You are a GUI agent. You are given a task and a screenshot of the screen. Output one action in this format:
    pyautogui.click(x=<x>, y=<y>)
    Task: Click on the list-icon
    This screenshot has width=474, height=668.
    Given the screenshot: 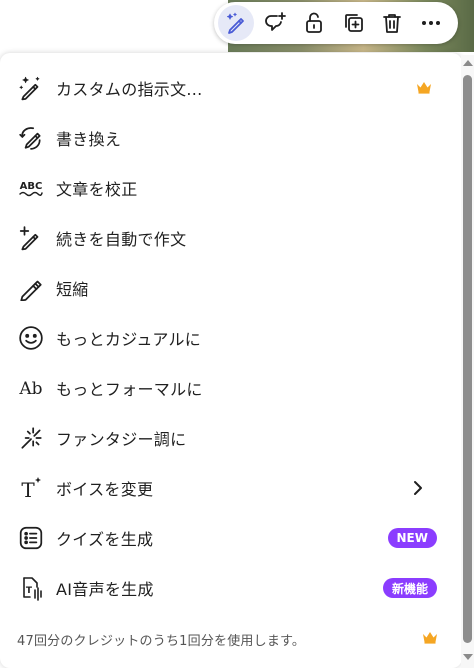 What is the action you would take?
    pyautogui.click(x=31, y=538)
    